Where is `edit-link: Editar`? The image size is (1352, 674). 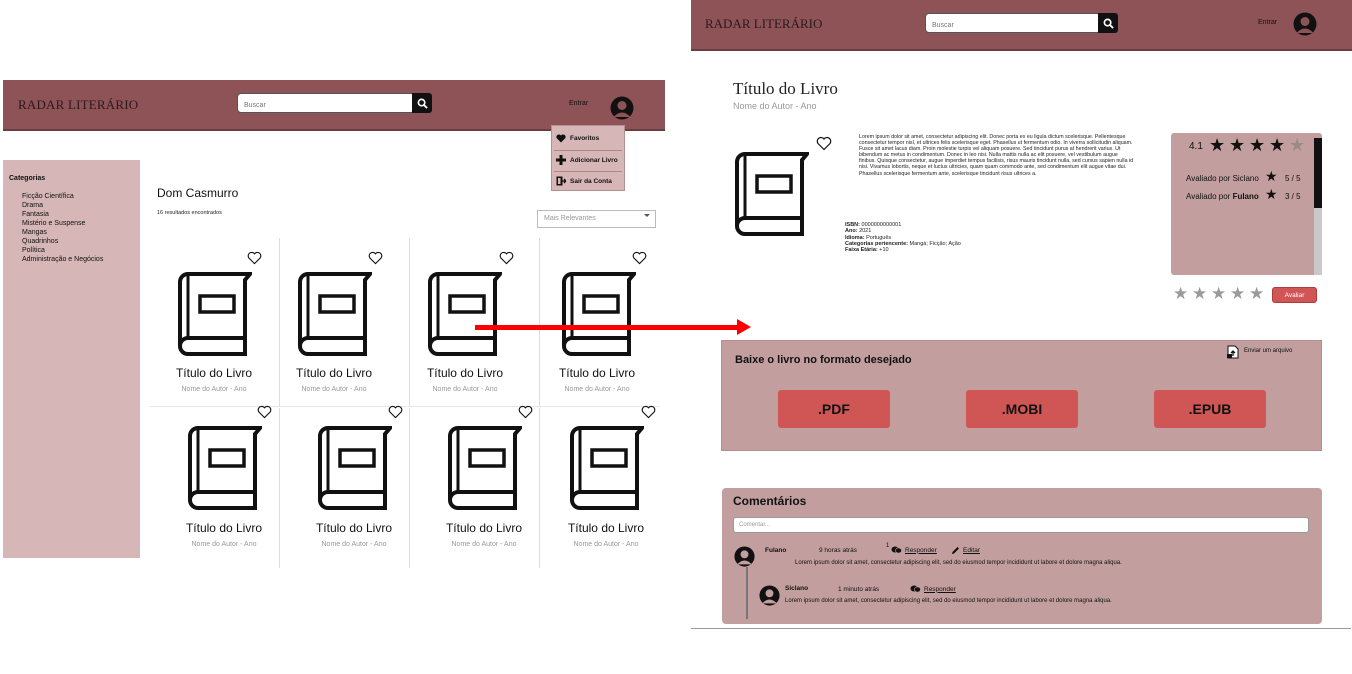
edit-link: Editar is located at coordinates (965, 550).